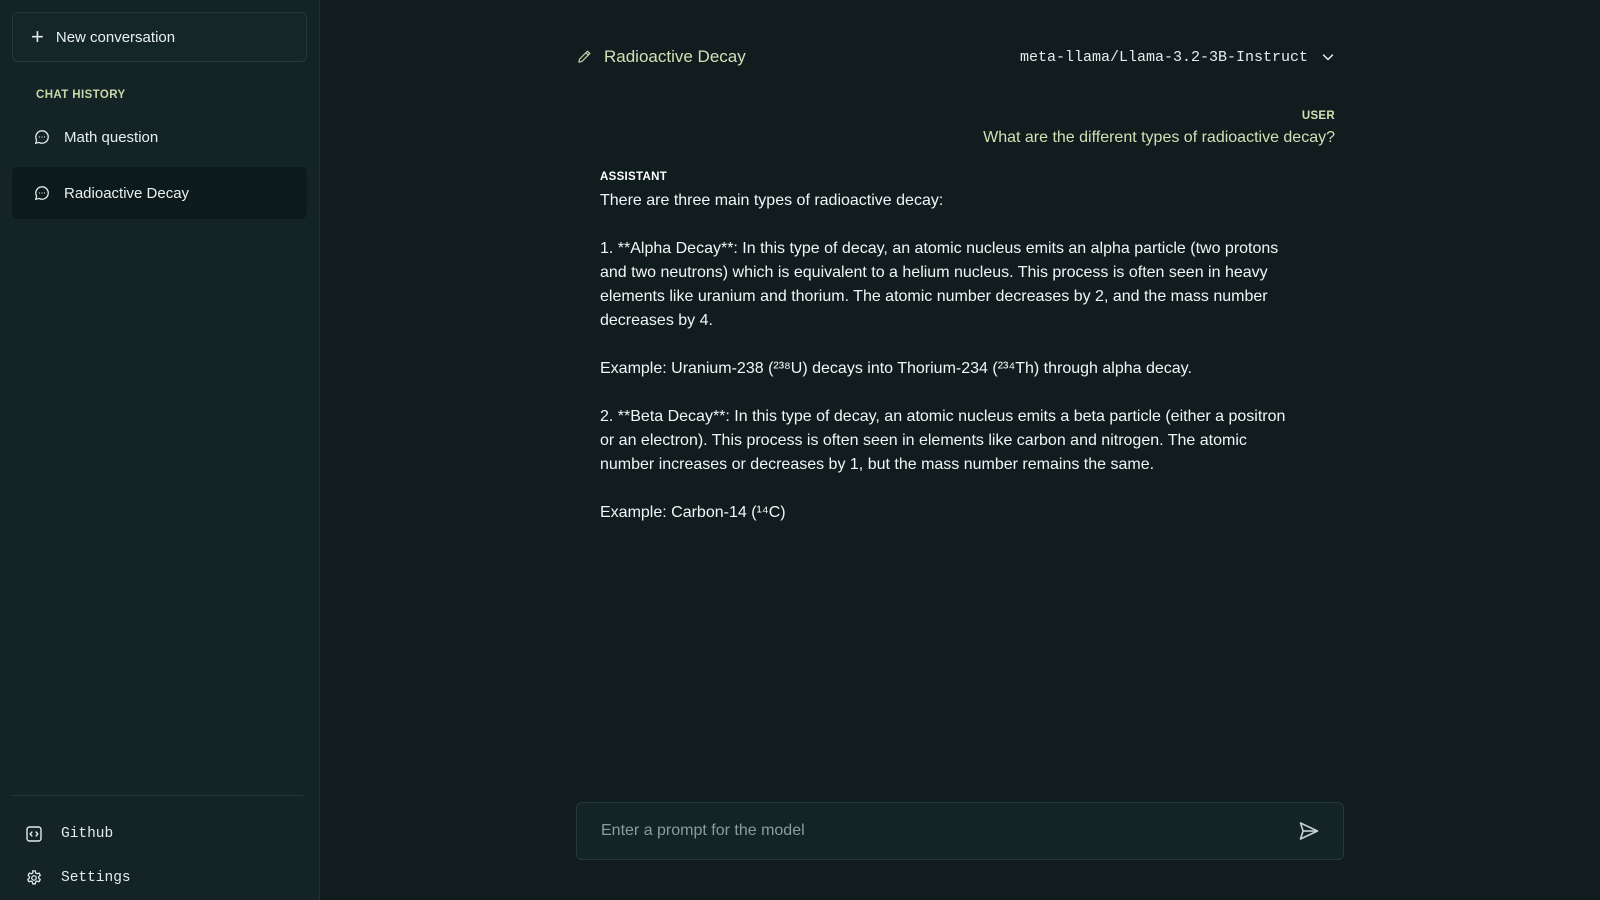 Image resolution: width=1600 pixels, height=900 pixels. Describe the element at coordinates (1309, 831) in the screenshot. I see `send-icon` at that location.